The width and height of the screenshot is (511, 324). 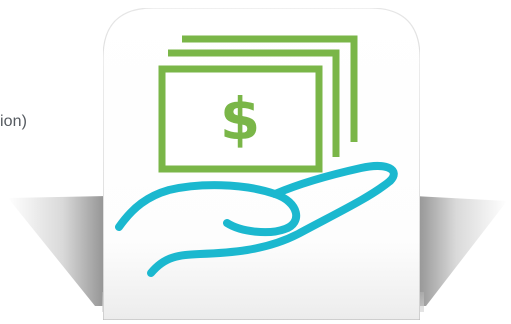 What do you see at coordinates (240, 119) in the screenshot?
I see `dollar-sign-icon: $` at bounding box center [240, 119].